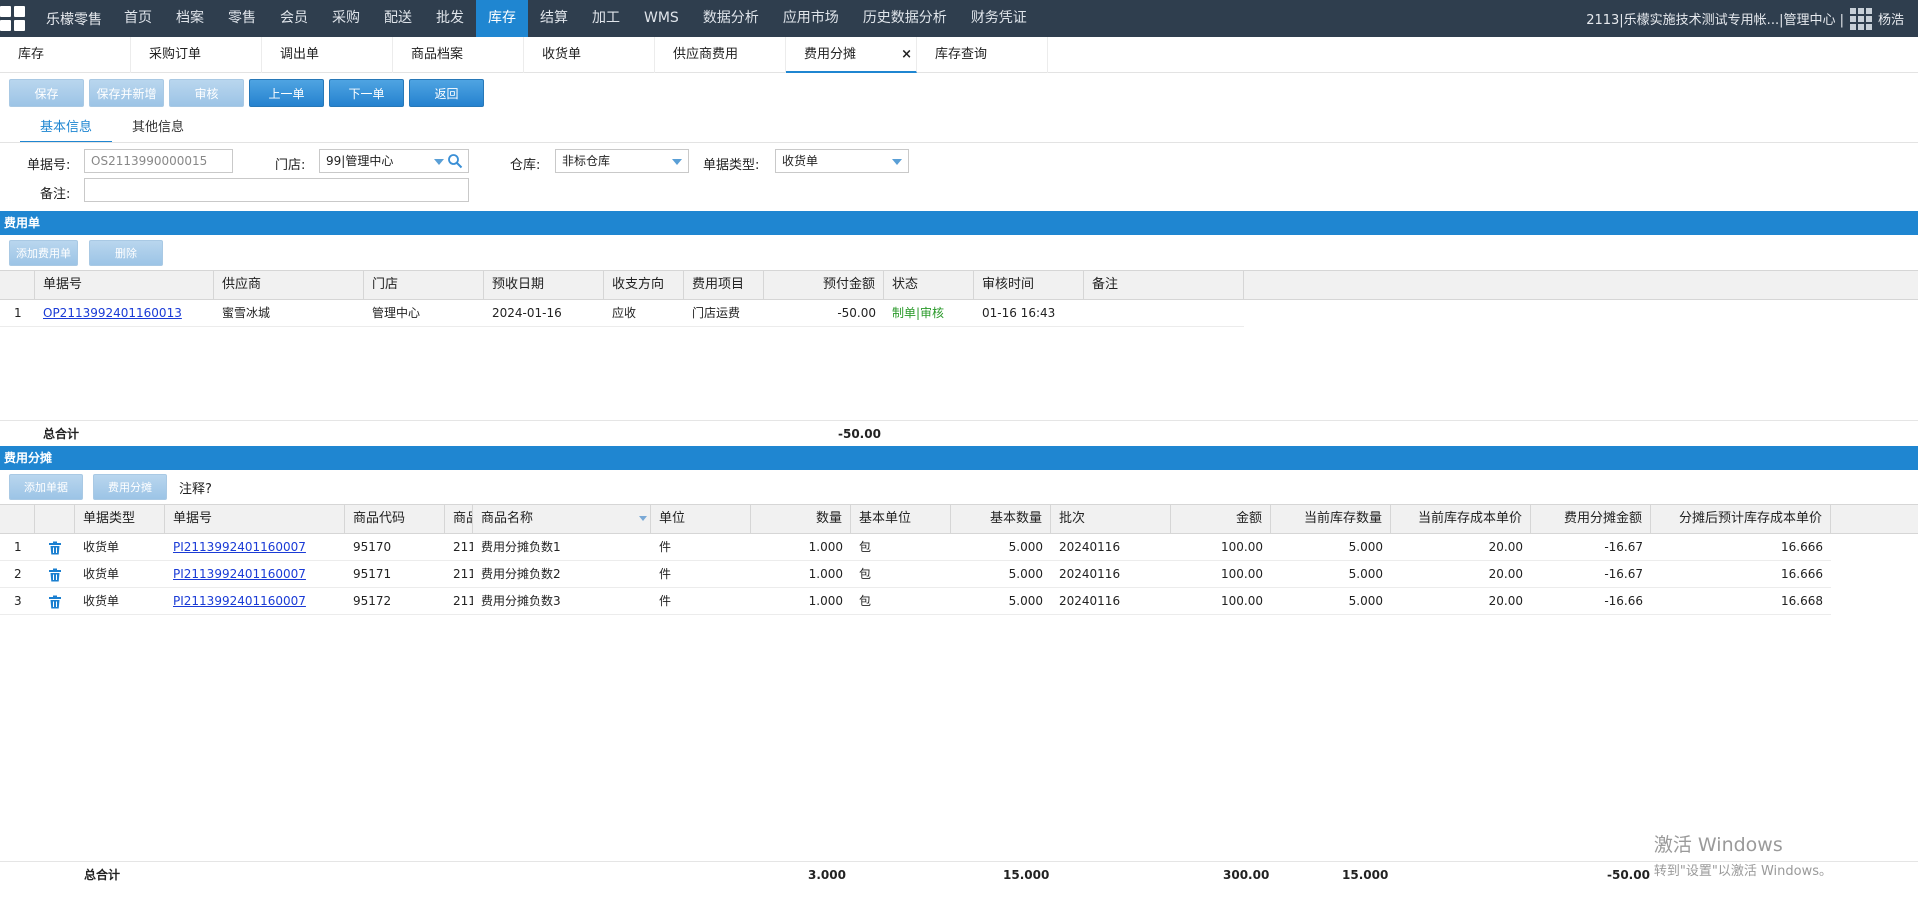  What do you see at coordinates (195, 487) in the screenshot?
I see `note-help-link: 注释?` at bounding box center [195, 487].